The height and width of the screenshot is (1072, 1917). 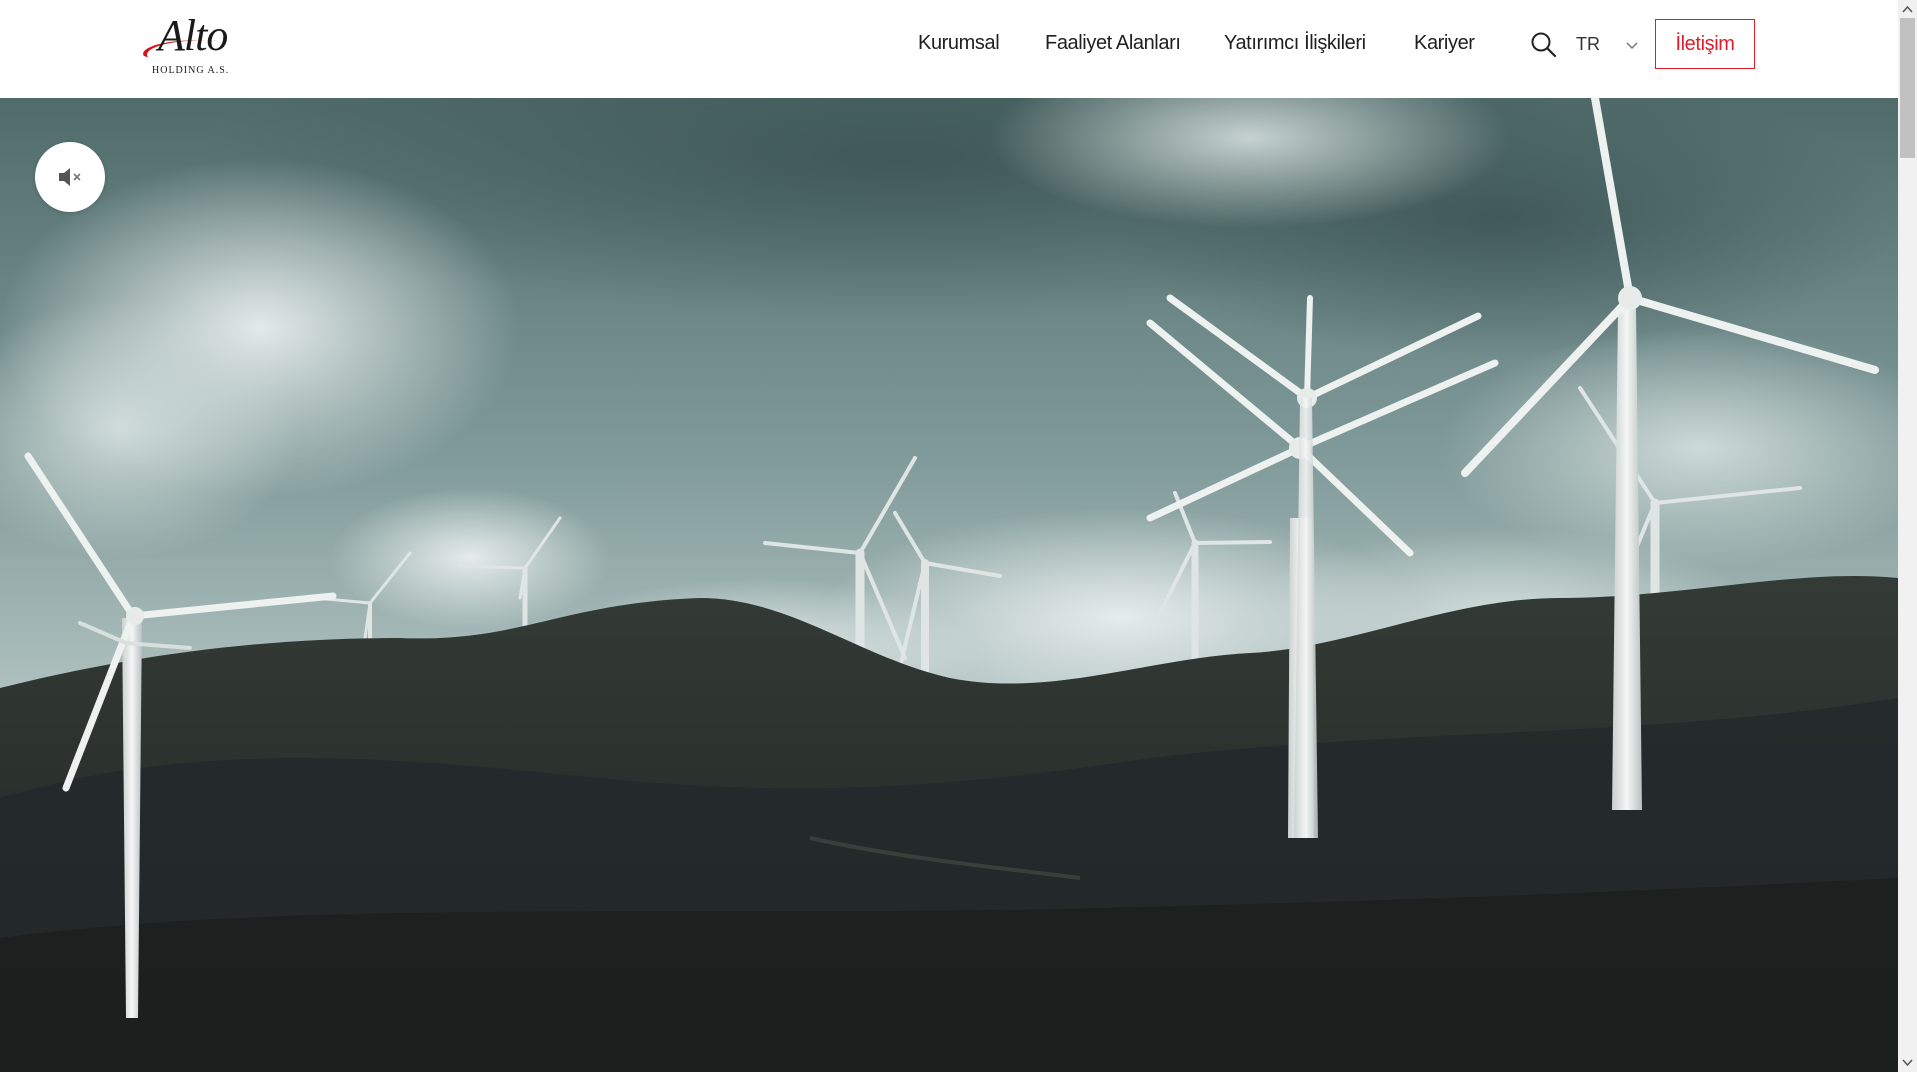 I want to click on search-icon, so click(x=1544, y=45).